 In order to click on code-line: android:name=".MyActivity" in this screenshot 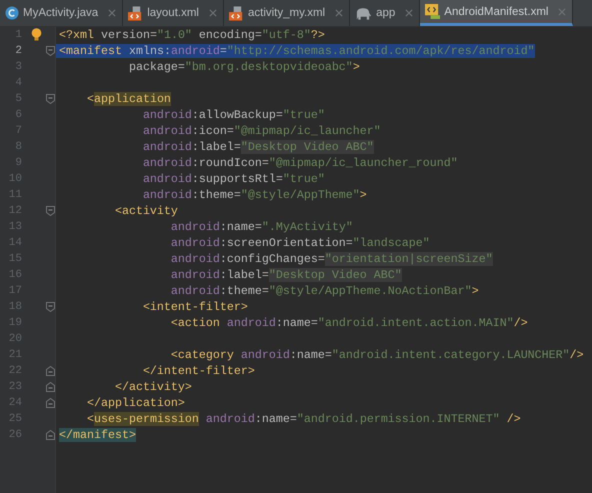, I will do `click(261, 227)`.